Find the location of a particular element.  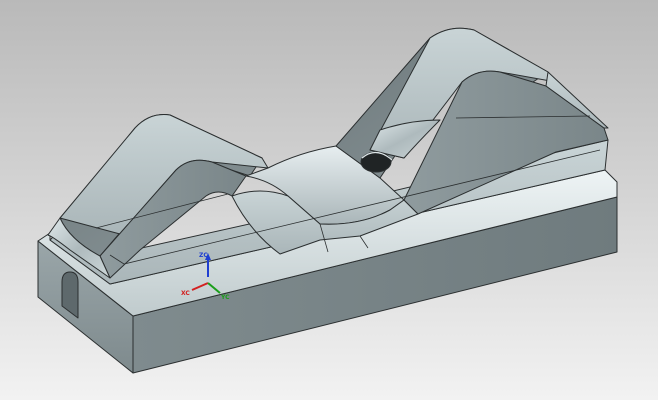

x-axis-label: XC is located at coordinates (185, 293).